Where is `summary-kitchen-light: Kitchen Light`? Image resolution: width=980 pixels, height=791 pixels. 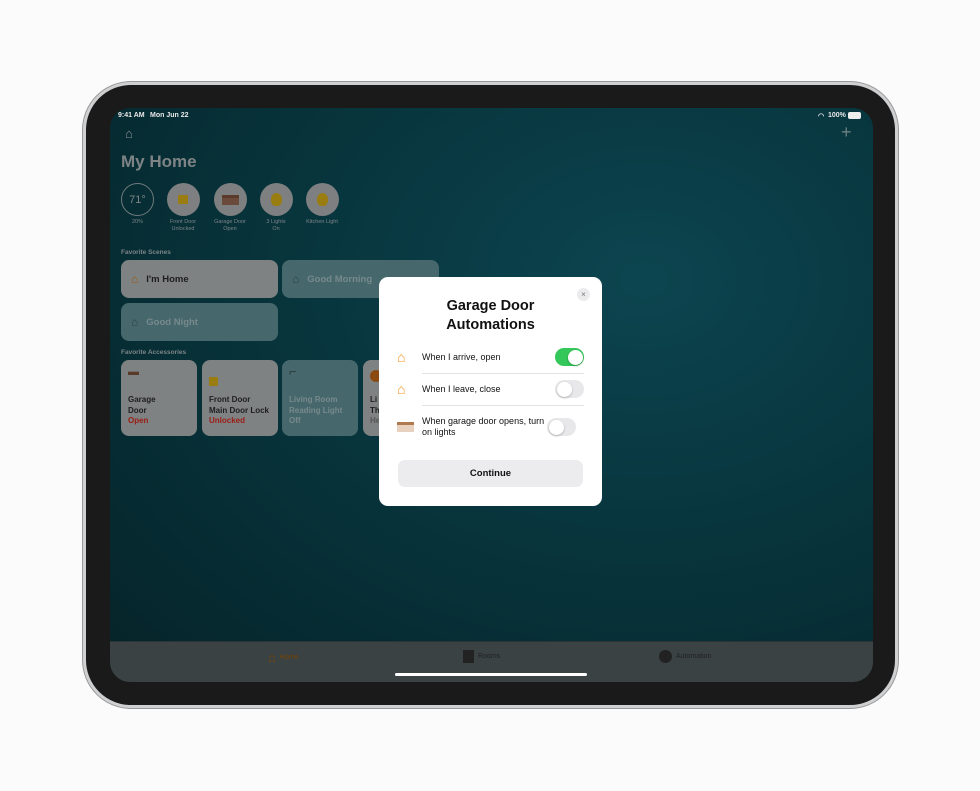 summary-kitchen-light: Kitchen Light is located at coordinates (322, 204).